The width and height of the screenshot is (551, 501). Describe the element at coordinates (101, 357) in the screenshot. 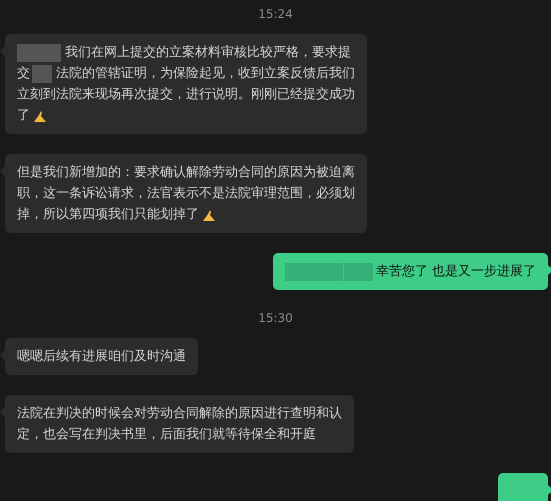

I see `message-text: 嗯嗯后续有进展咱们及时沟通` at that location.